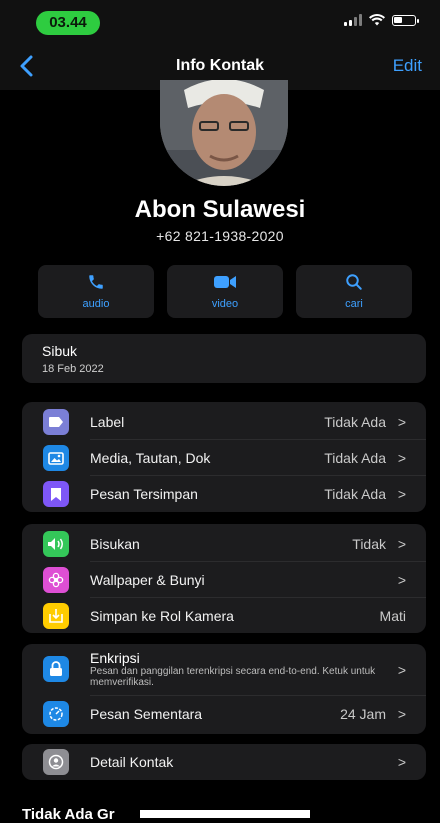 This screenshot has height=823, width=440. I want to click on flower-icon, so click(56, 580).